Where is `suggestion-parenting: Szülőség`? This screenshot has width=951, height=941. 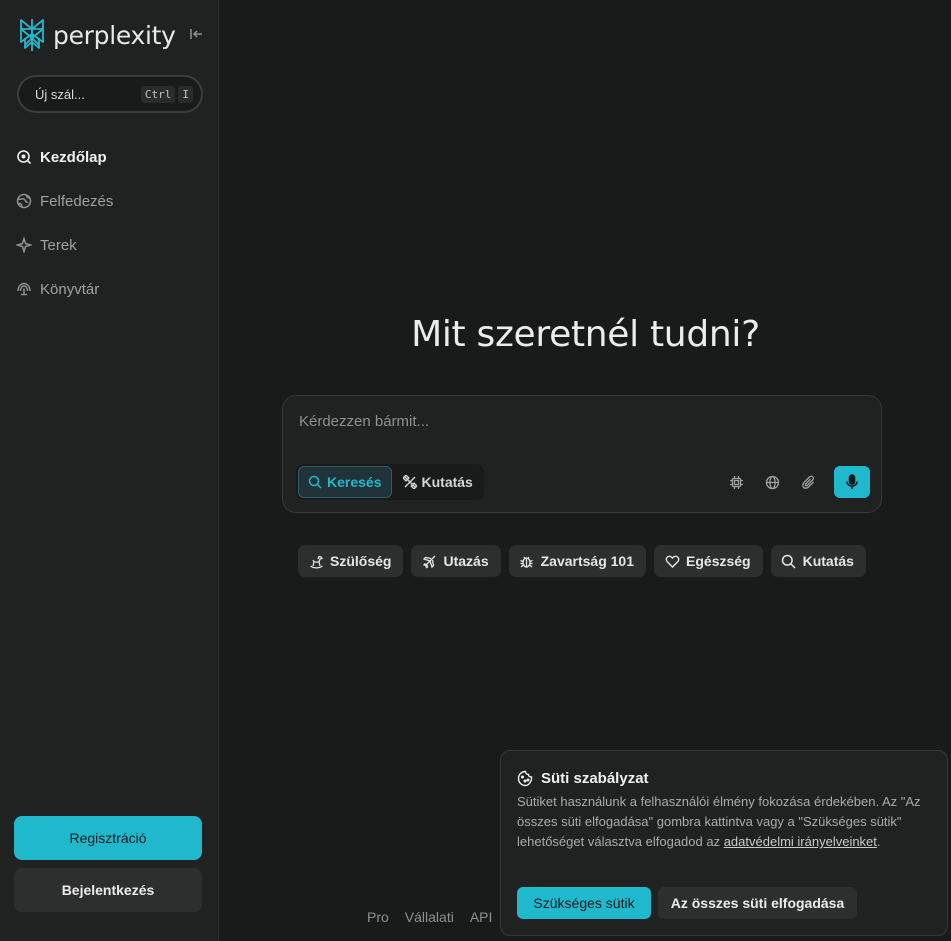
suggestion-parenting: Szülőség is located at coordinates (351, 561).